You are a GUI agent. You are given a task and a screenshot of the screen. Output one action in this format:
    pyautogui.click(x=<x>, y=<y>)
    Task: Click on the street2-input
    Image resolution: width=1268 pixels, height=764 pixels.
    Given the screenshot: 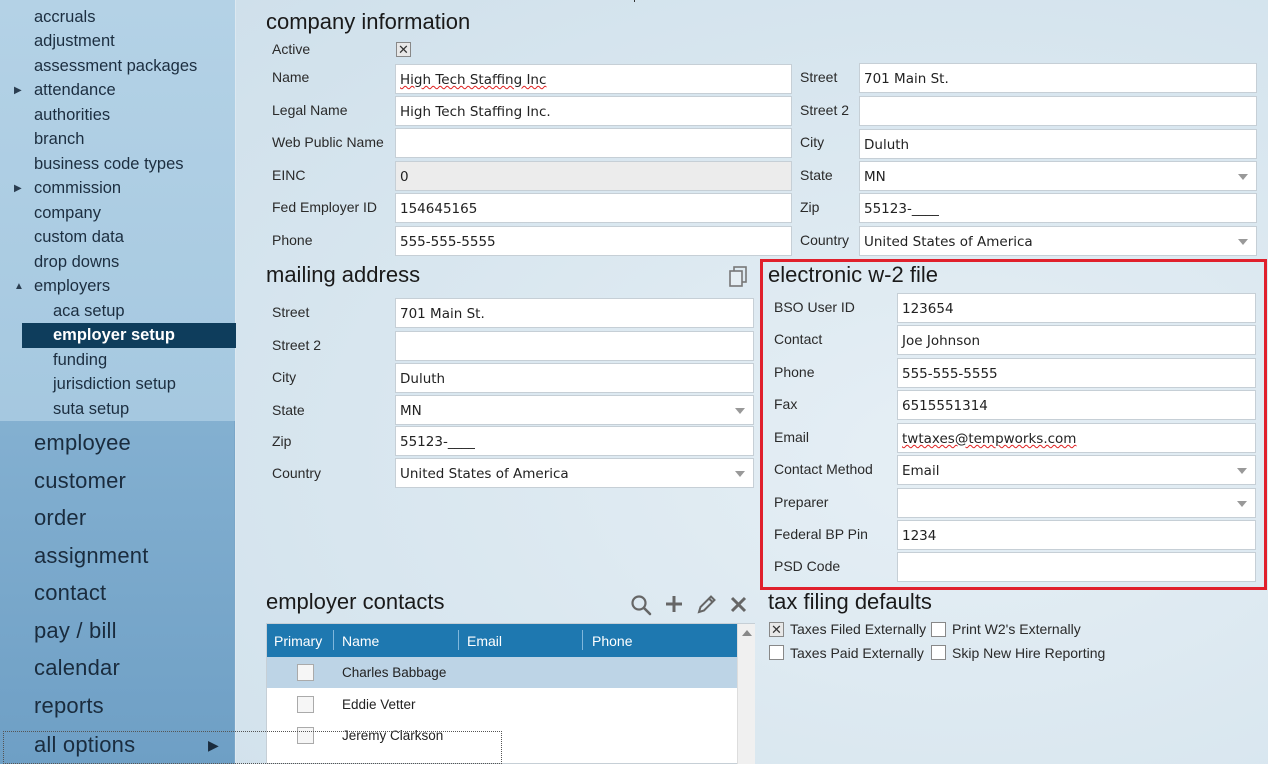 What is the action you would take?
    pyautogui.click(x=1058, y=111)
    